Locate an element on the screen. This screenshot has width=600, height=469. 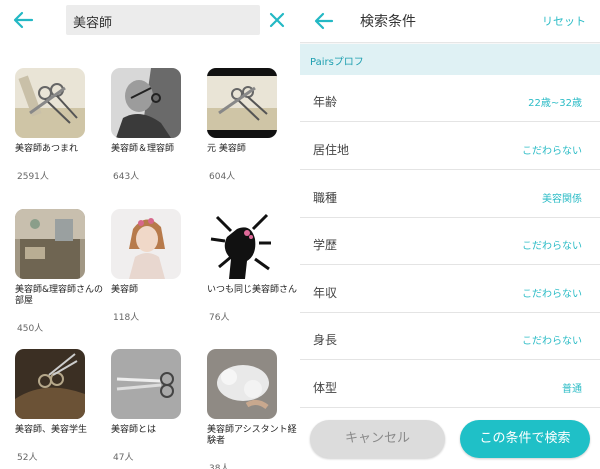
community-card: 美容師とは 47人 is located at coordinates (156, 404).